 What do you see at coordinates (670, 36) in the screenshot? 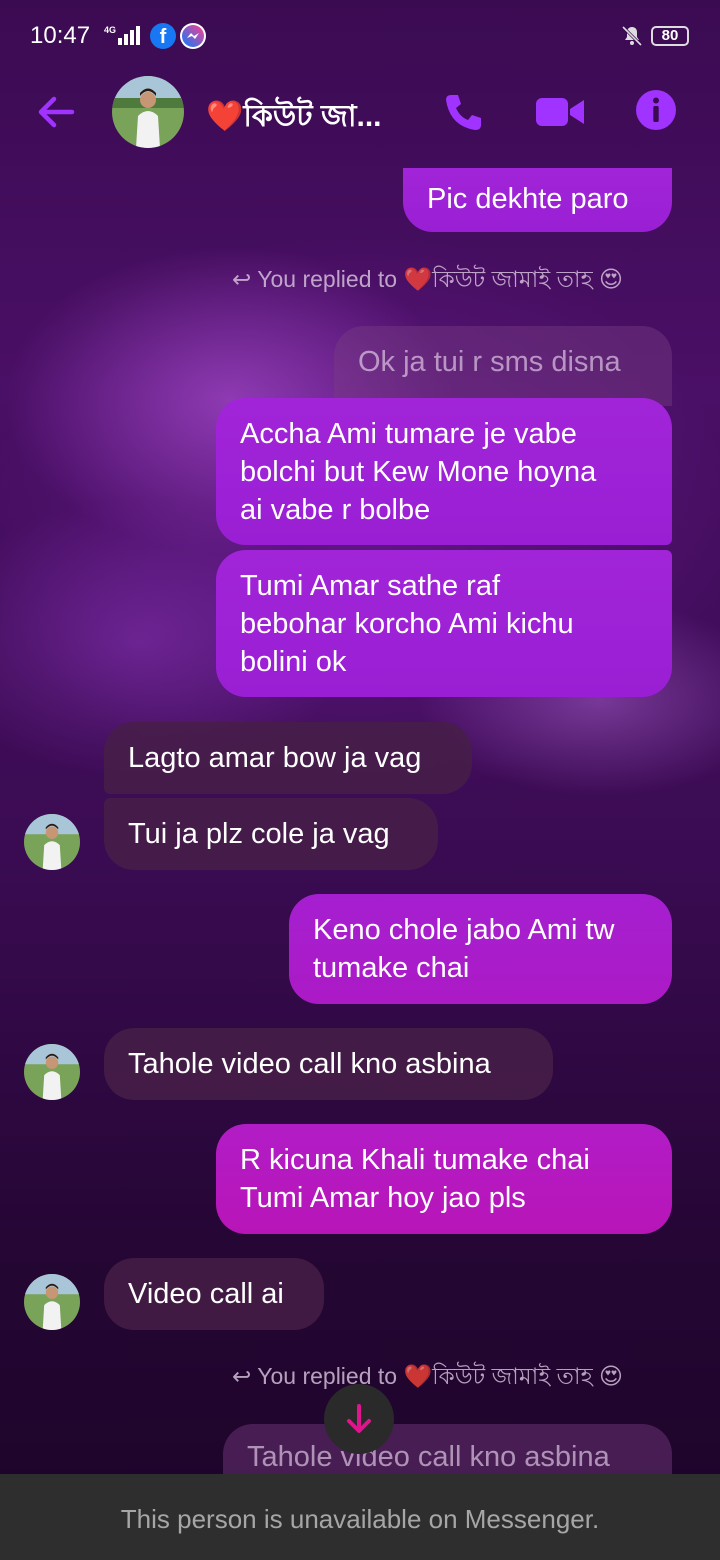
I see `battery-indicator: 80` at bounding box center [670, 36].